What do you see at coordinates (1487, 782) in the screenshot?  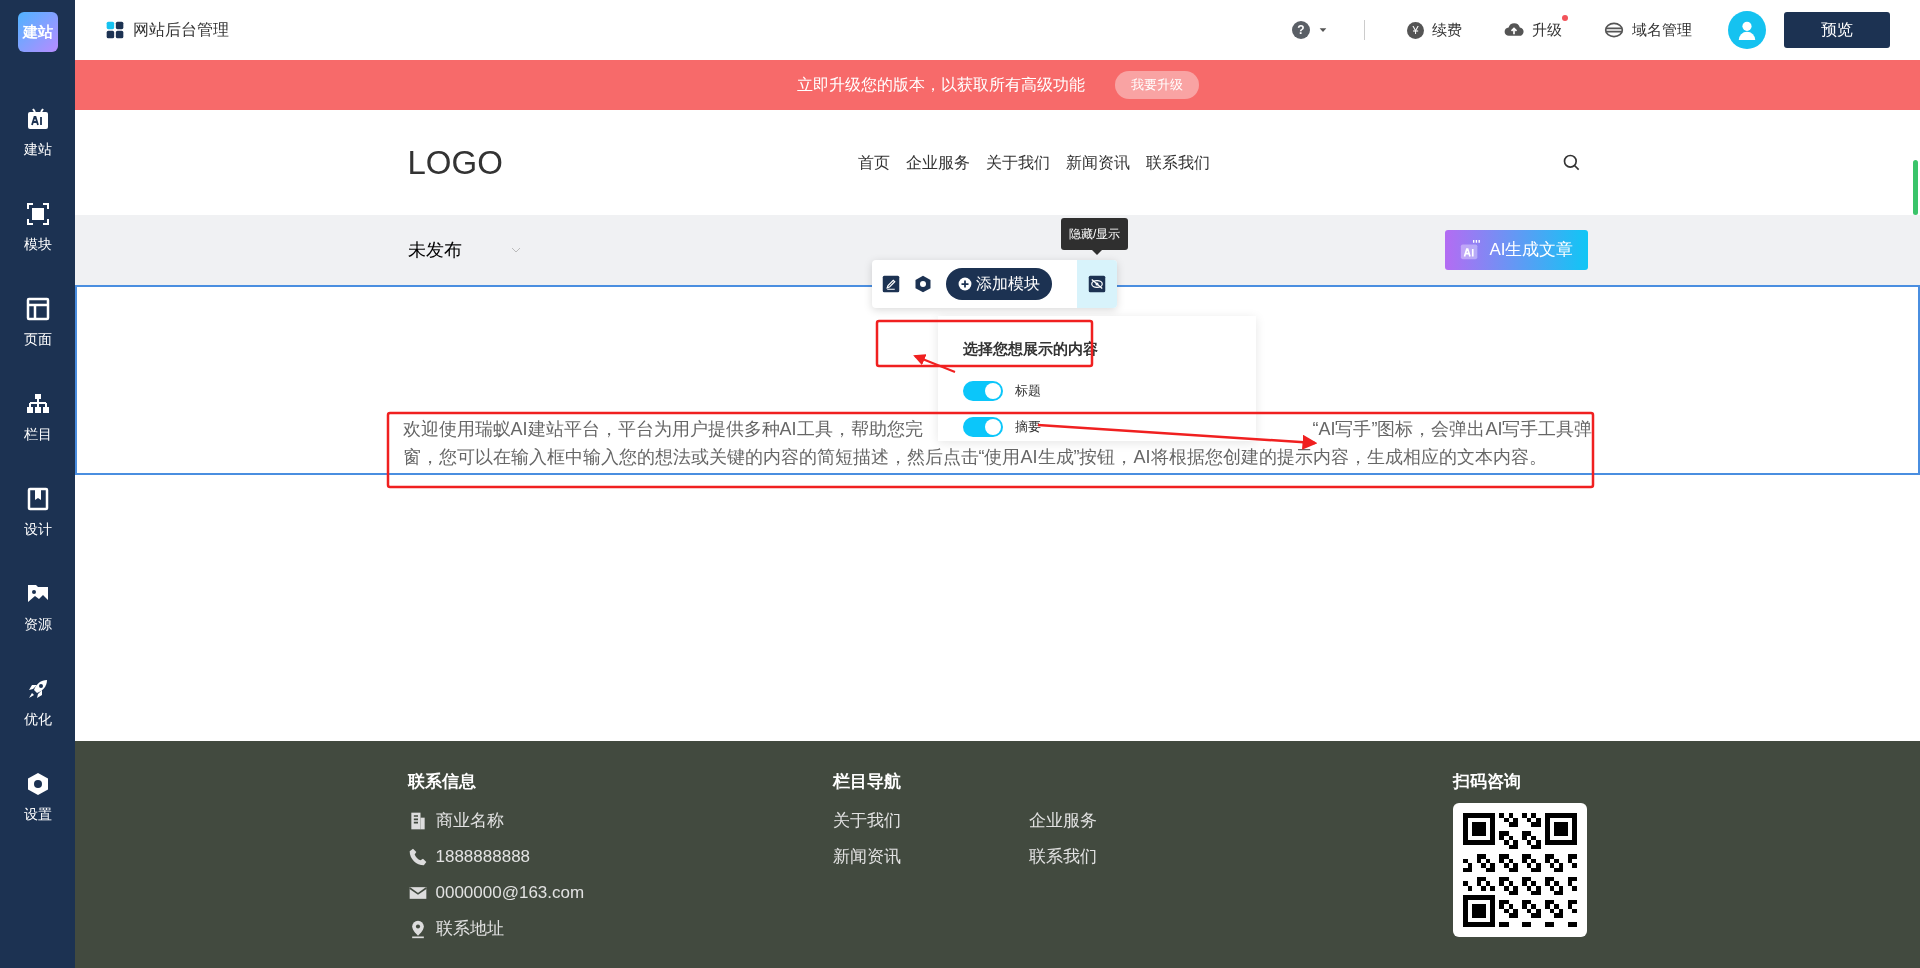 I see `footer-heading: 扫码咨询` at bounding box center [1487, 782].